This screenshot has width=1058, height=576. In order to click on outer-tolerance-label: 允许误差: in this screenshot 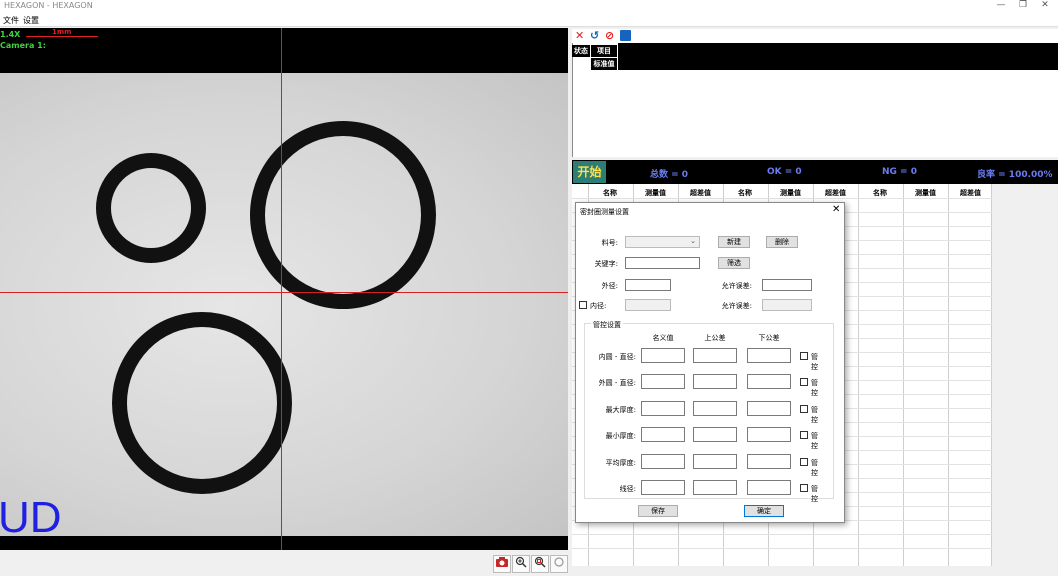, I will do `click(736, 286)`.